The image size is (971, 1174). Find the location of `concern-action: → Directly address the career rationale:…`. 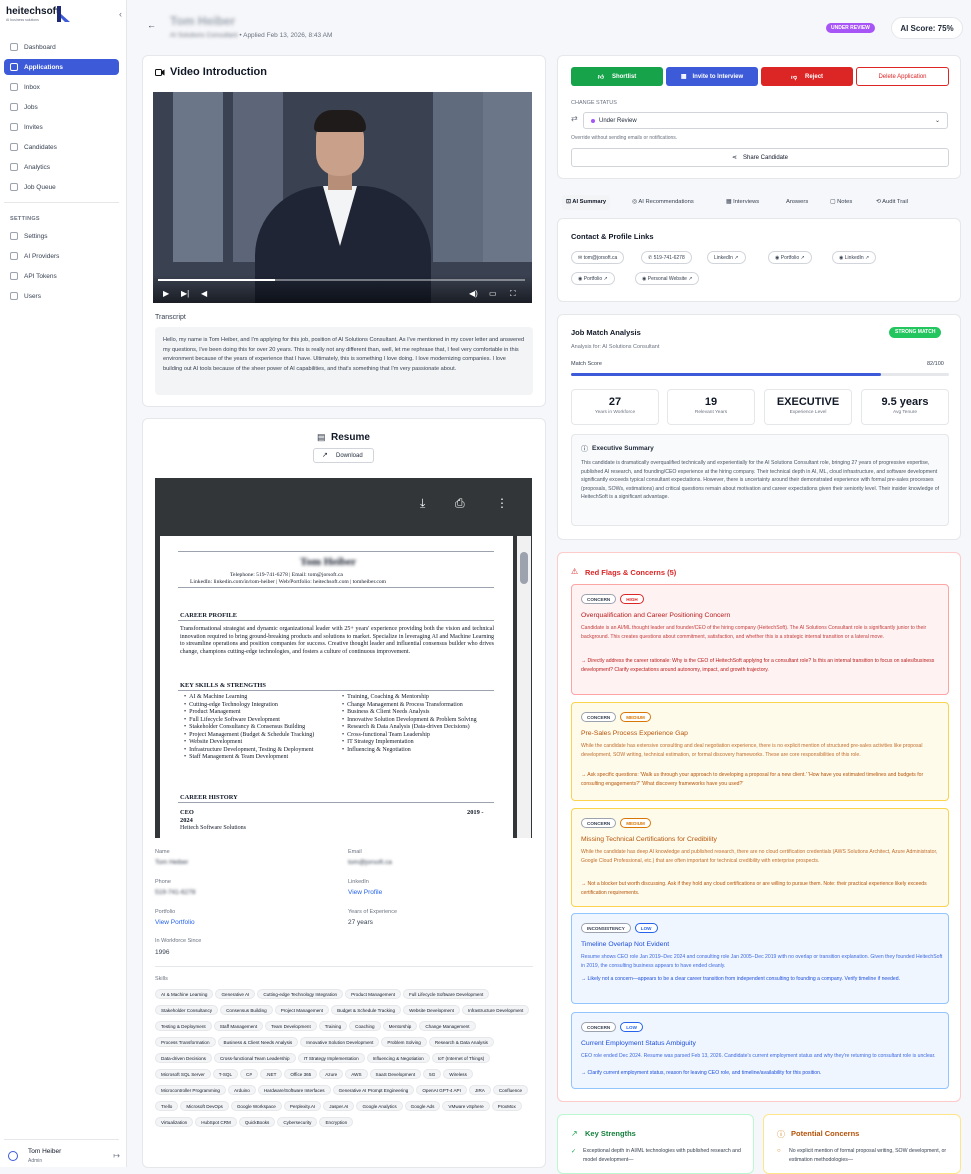

concern-action: → Directly address the career rationale:… is located at coordinates (758, 665).